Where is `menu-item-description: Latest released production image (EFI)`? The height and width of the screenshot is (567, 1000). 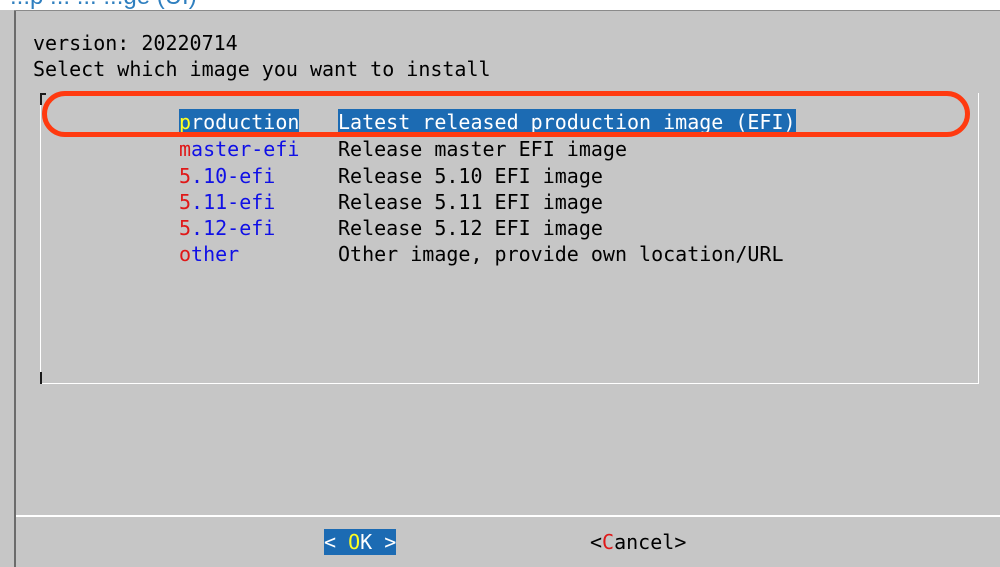
menu-item-description: Latest released production image (EFI) is located at coordinates (567, 122).